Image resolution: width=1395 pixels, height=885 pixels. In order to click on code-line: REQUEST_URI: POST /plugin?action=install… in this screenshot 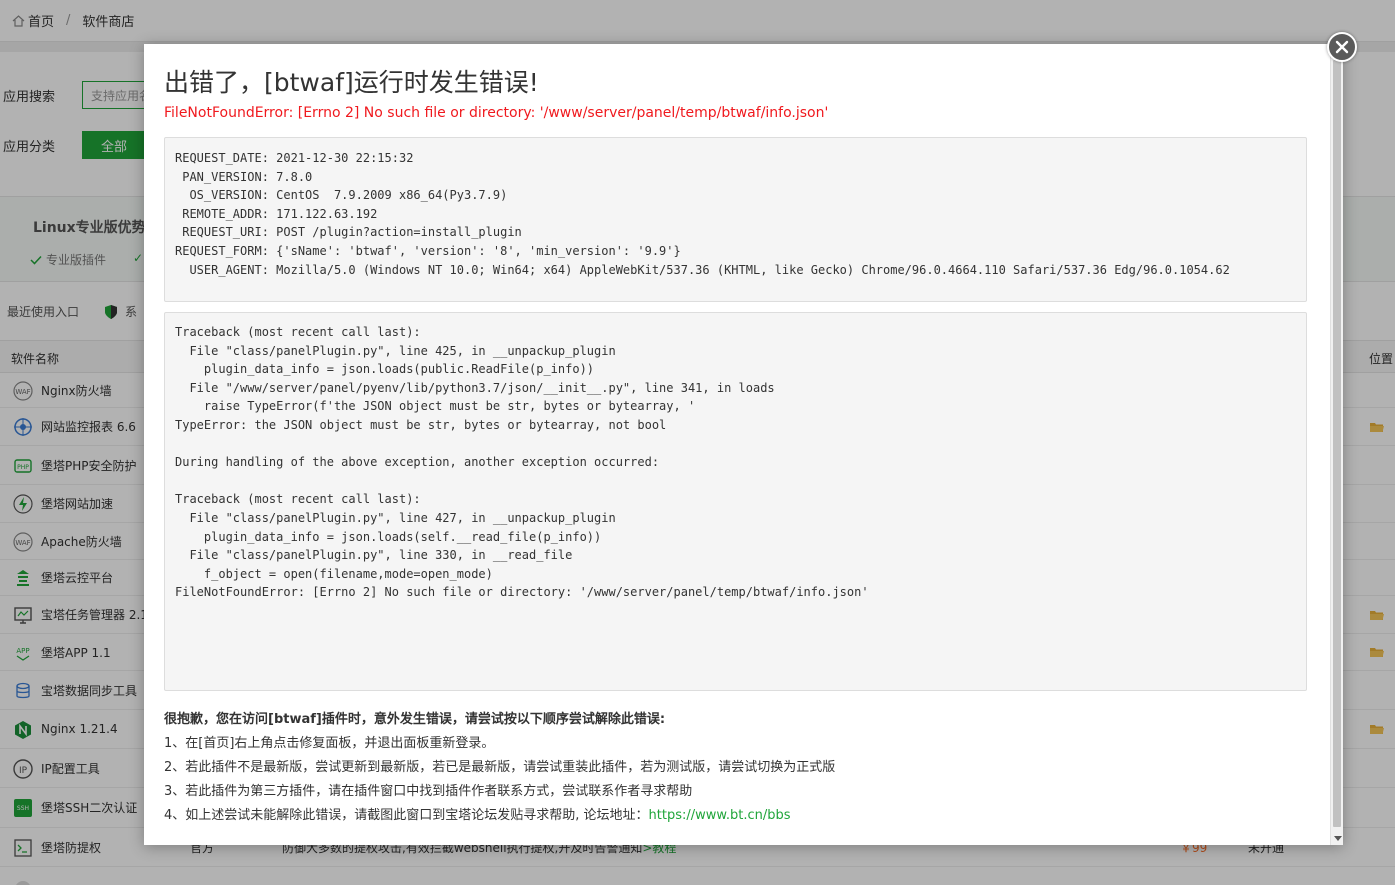, I will do `click(348, 232)`.